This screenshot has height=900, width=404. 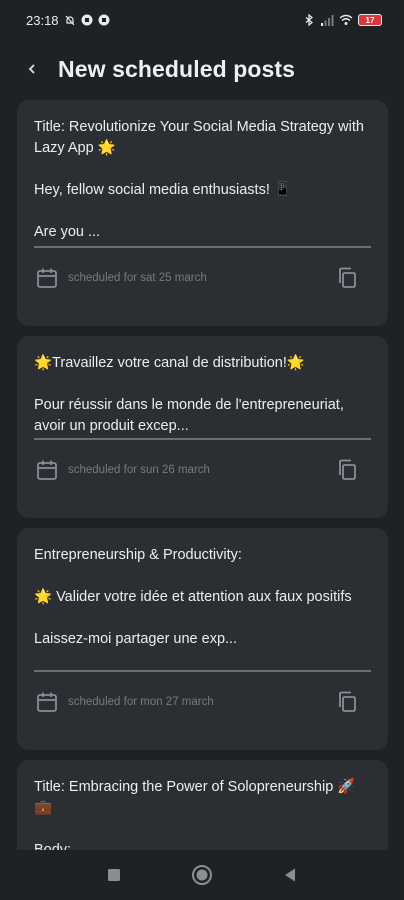 What do you see at coordinates (137, 278) in the screenshot?
I see `scheduled-date: scheduled for sat 25 march` at bounding box center [137, 278].